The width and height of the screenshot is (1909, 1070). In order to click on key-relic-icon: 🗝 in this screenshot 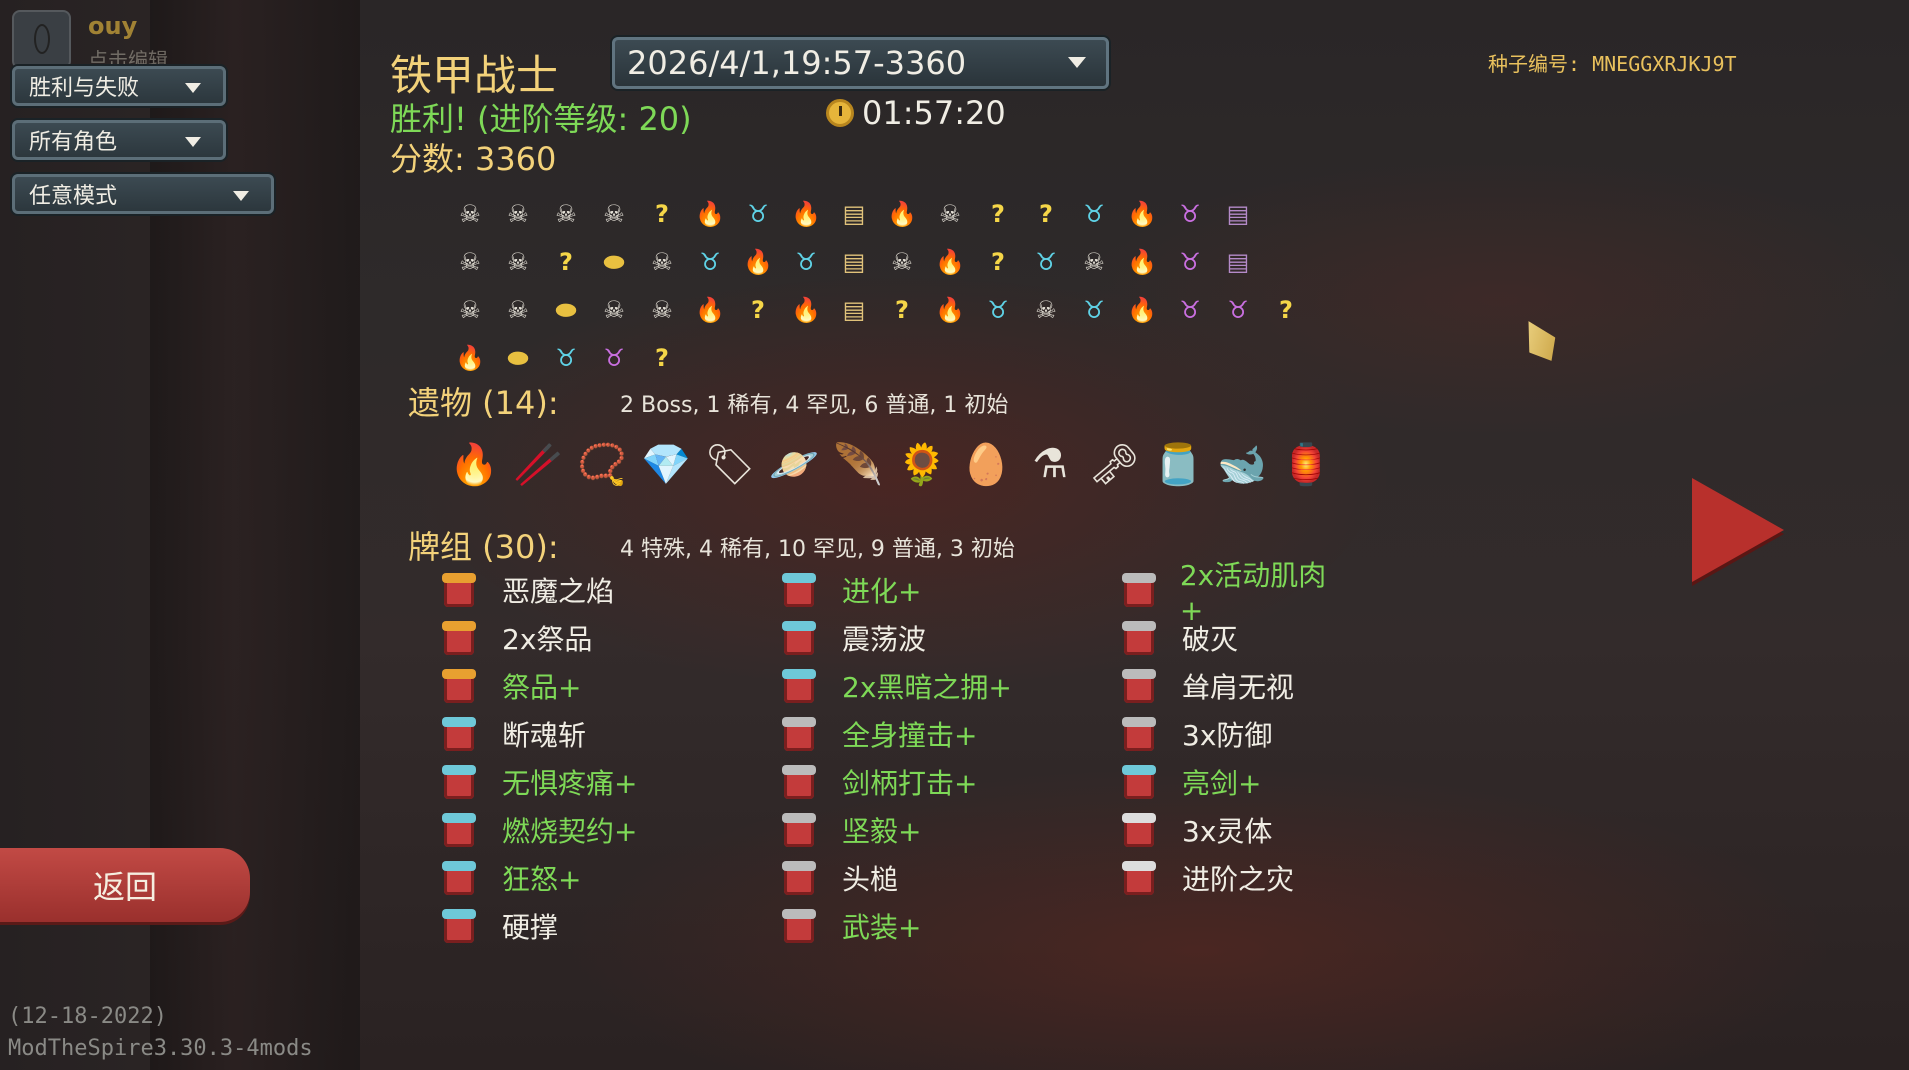, I will do `click(1114, 464)`.